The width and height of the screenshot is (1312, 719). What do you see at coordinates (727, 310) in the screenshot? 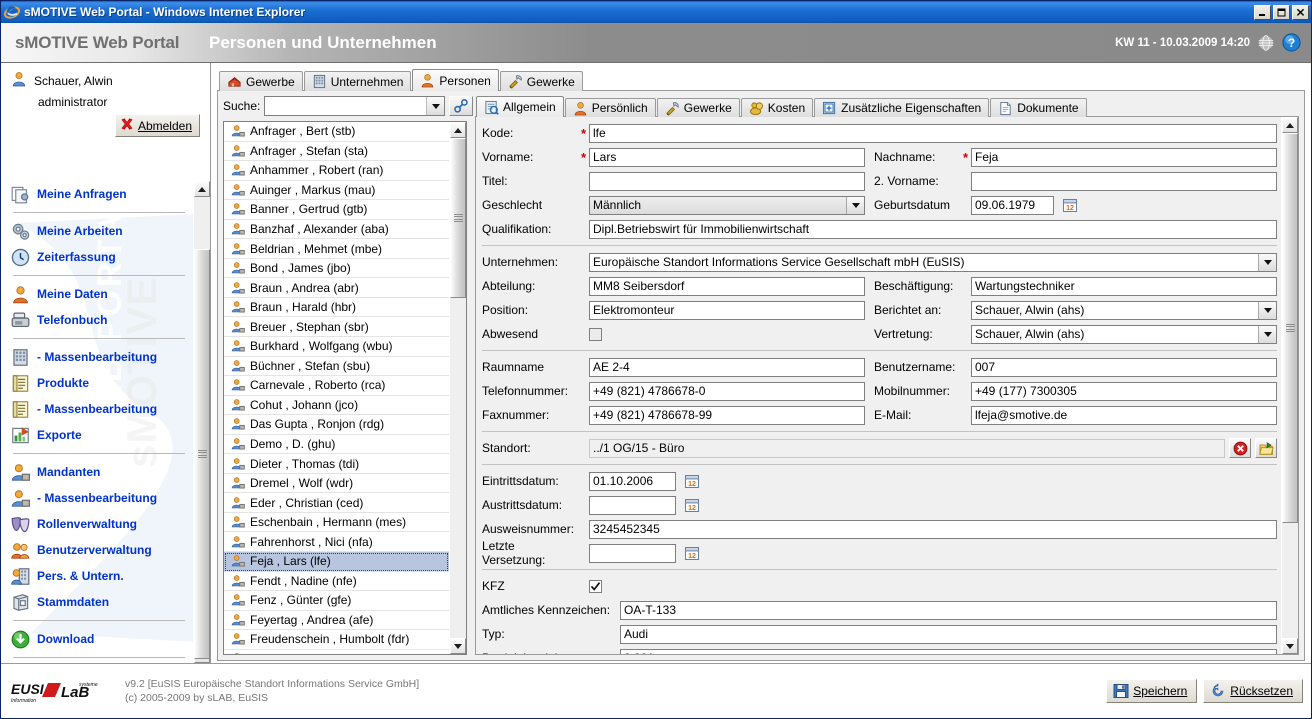
I see `position-input` at bounding box center [727, 310].